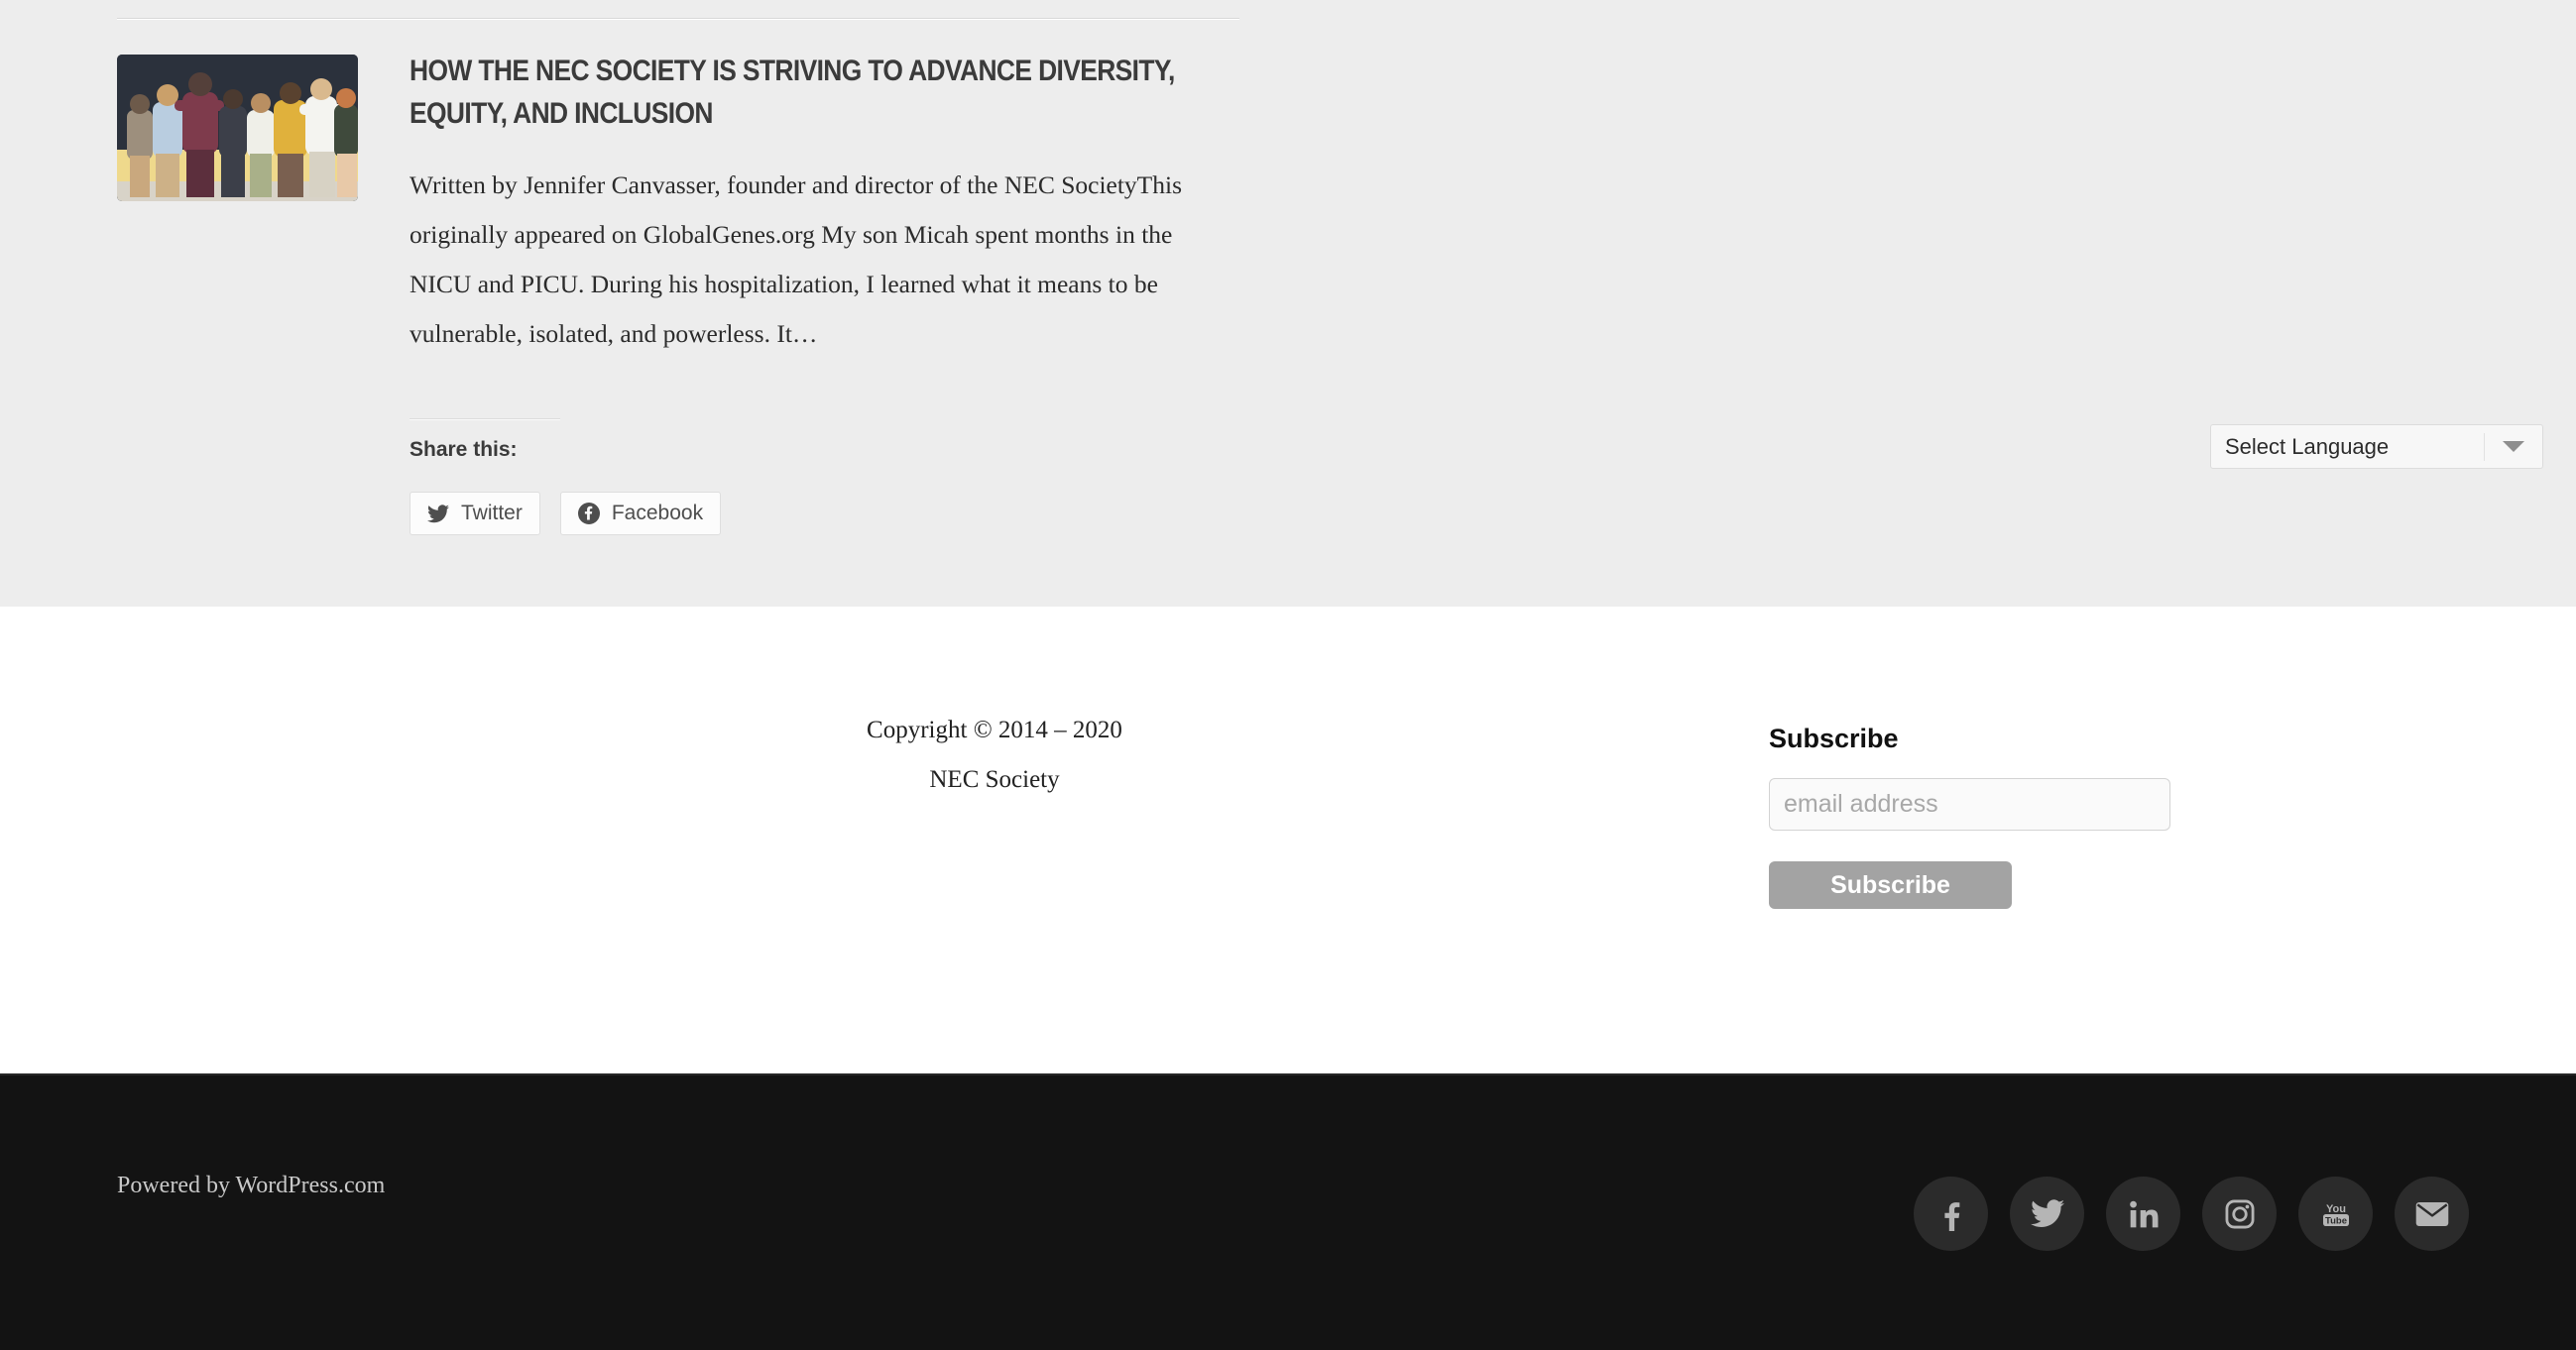 This screenshot has width=2576, height=1350. I want to click on group-of-people-embracing-photo, so click(238, 128).